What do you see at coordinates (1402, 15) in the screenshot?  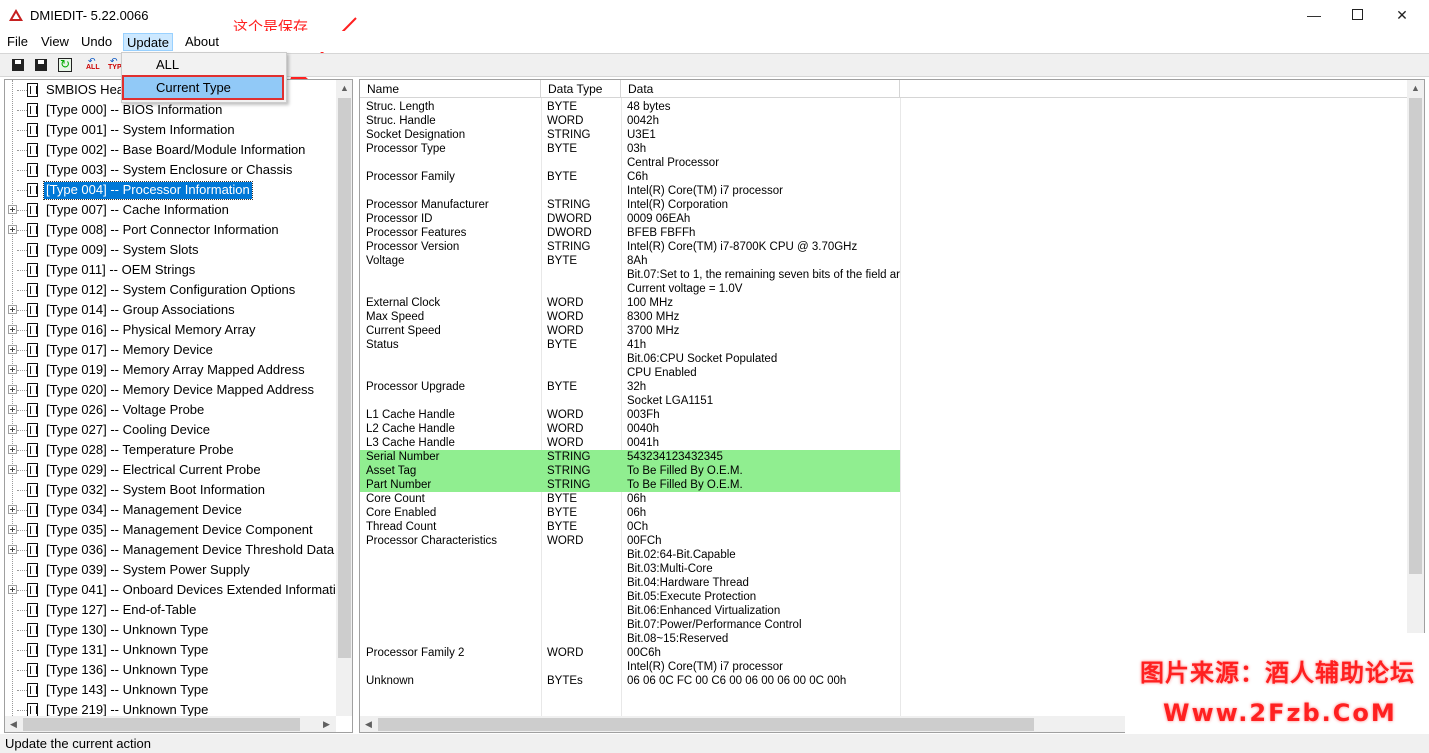 I see `close-button: ✕` at bounding box center [1402, 15].